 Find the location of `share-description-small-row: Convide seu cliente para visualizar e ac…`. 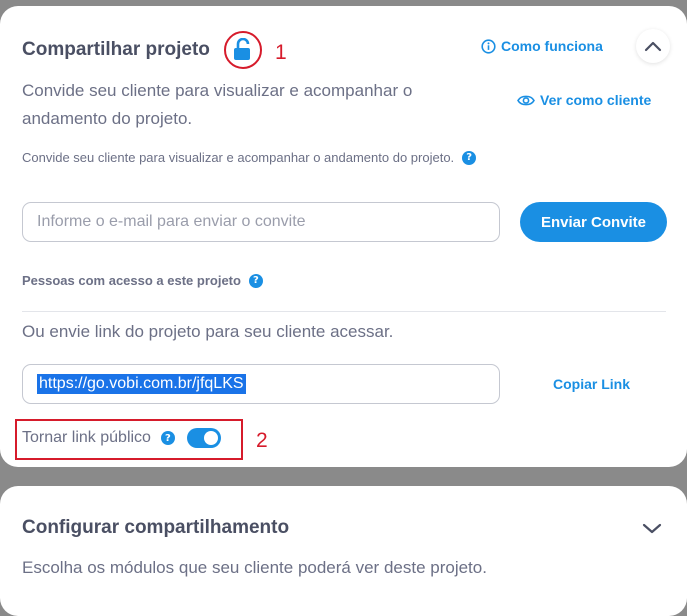

share-description-small-row: Convide seu cliente para visualizar e ac… is located at coordinates (249, 157).